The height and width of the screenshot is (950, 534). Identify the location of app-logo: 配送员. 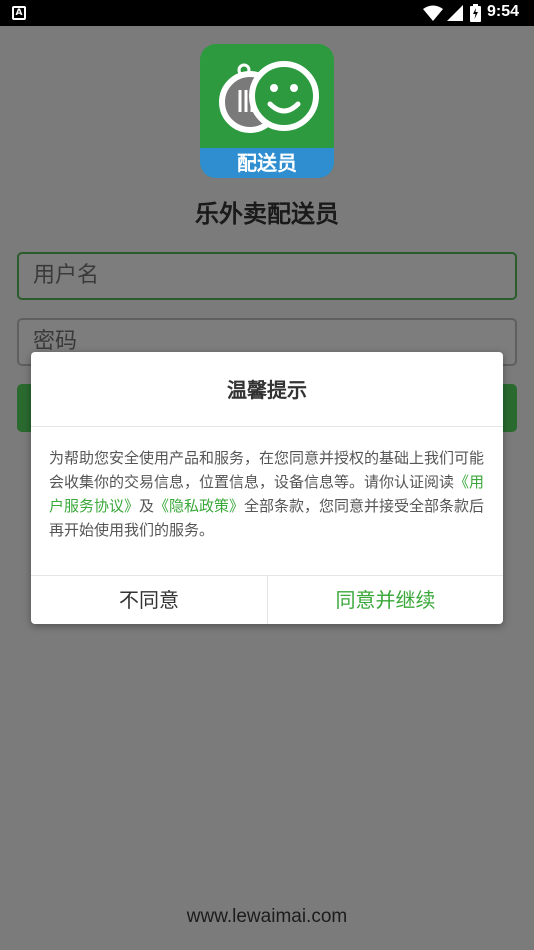
(267, 111).